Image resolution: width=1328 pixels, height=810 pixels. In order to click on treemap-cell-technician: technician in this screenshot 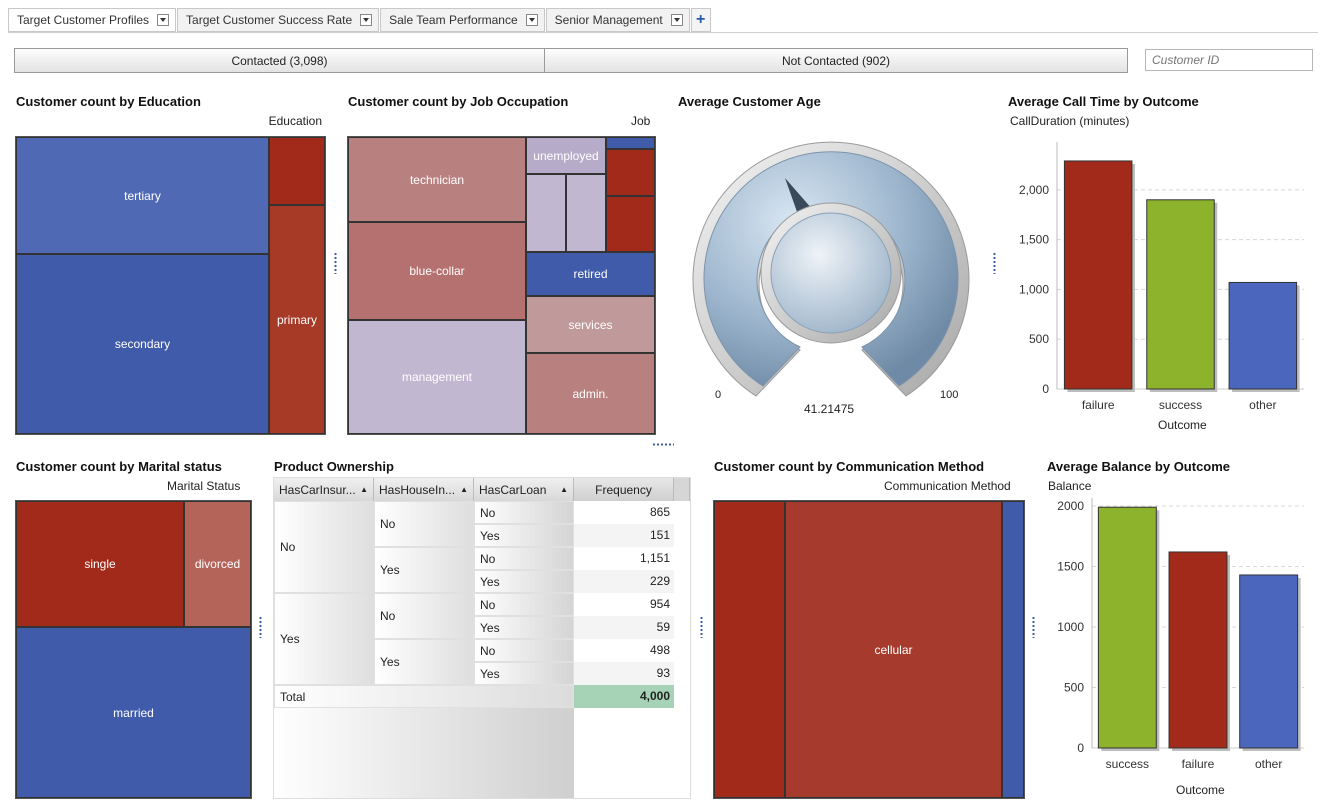, I will do `click(437, 179)`.